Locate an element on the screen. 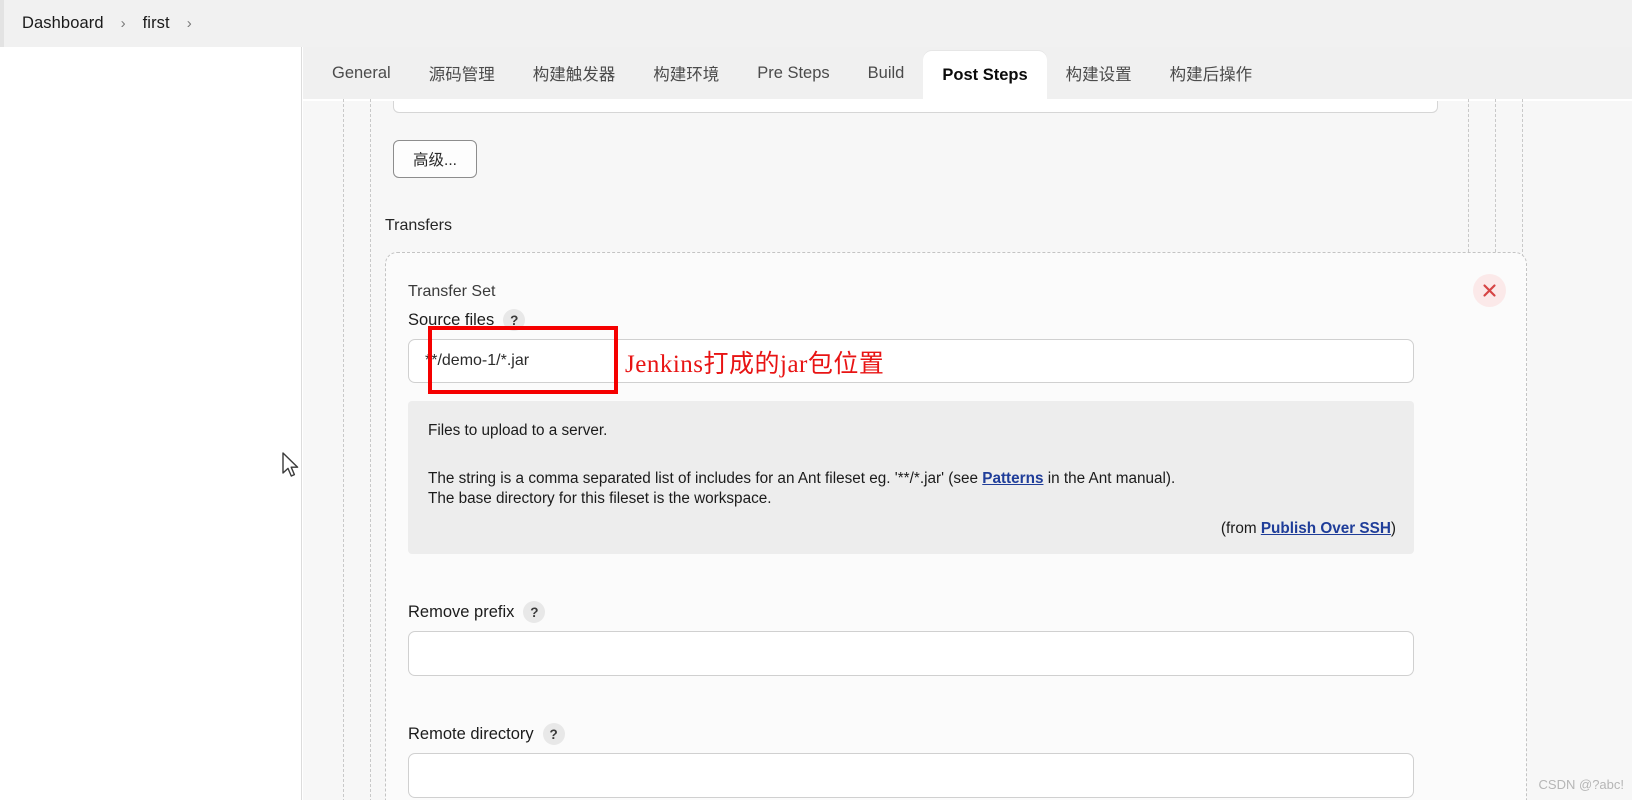  clipped-field-above is located at coordinates (915, 107).